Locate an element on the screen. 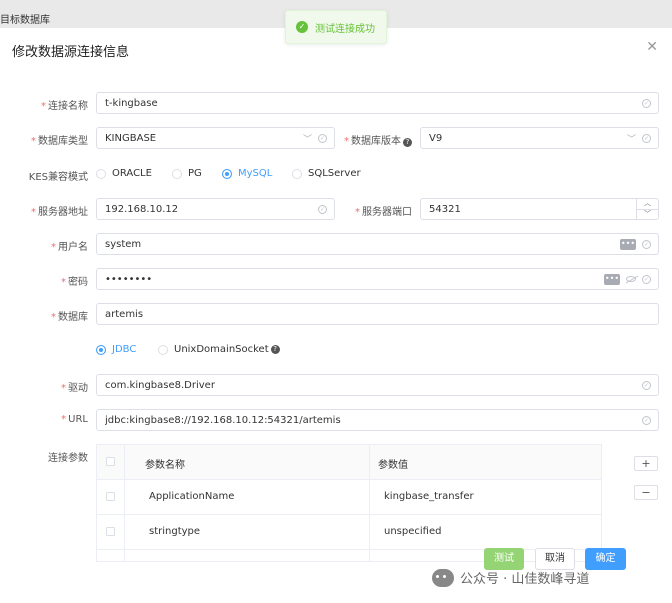 This screenshot has height=603, width=672. database-label: * 数据库 is located at coordinates (69, 317).